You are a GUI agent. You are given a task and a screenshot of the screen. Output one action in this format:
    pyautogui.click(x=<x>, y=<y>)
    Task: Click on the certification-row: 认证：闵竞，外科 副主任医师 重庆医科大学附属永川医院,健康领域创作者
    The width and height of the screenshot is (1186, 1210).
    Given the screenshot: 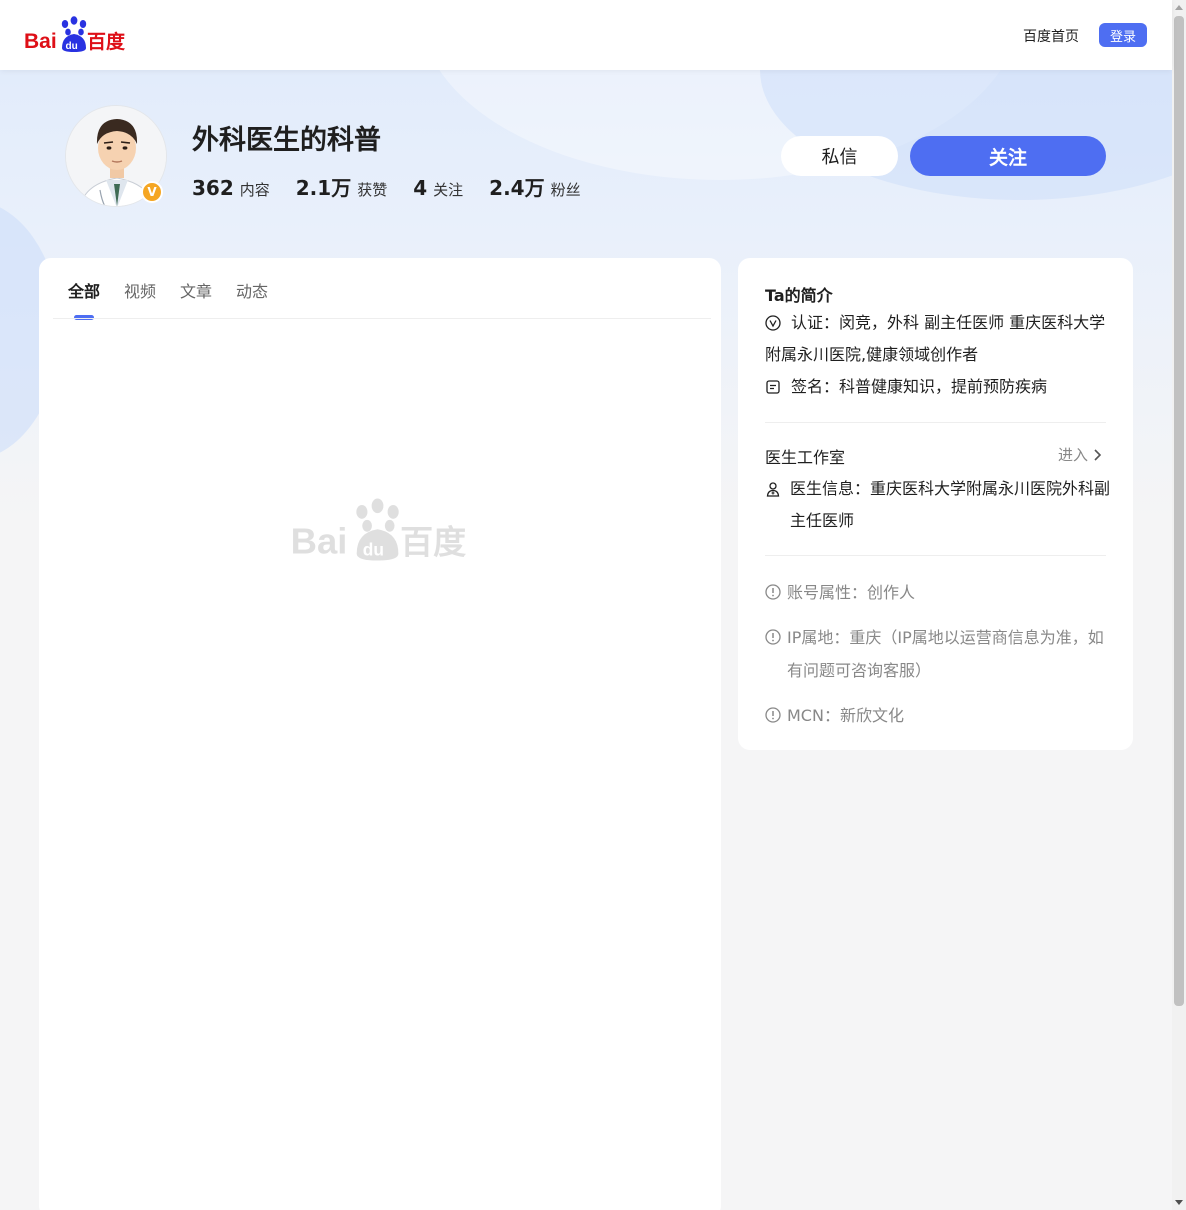 What is the action you would take?
    pyautogui.click(x=937, y=339)
    